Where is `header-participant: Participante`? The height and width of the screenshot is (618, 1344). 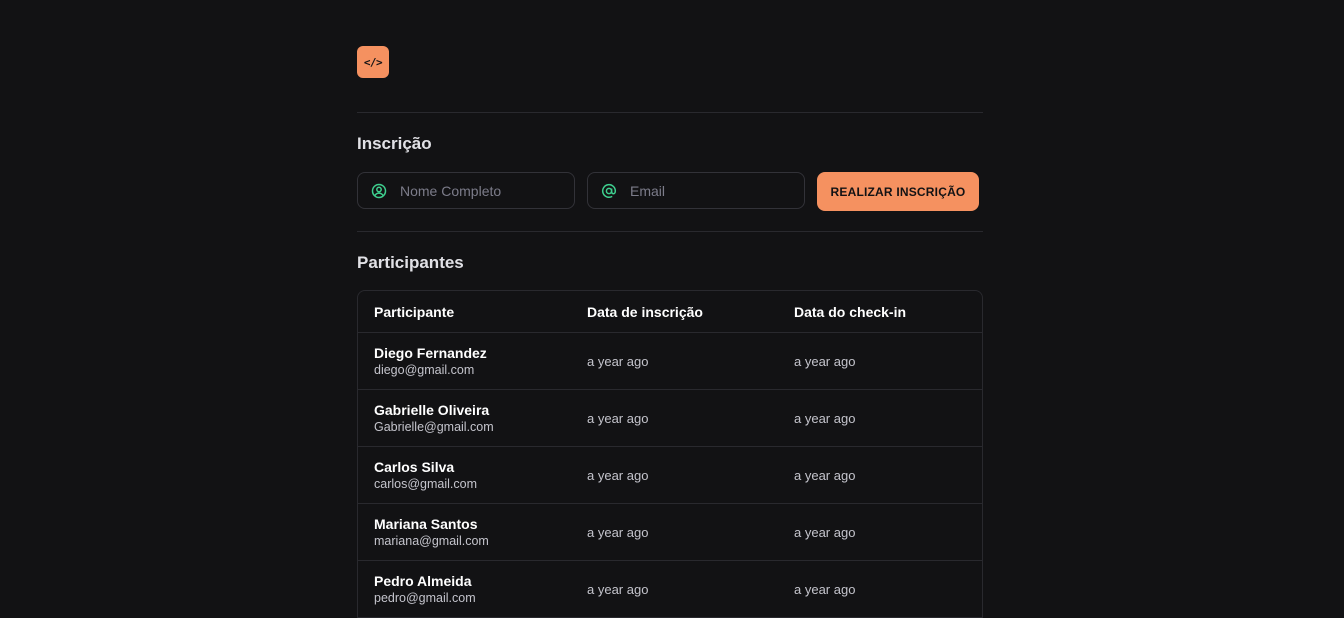 header-participant: Participante is located at coordinates (414, 311).